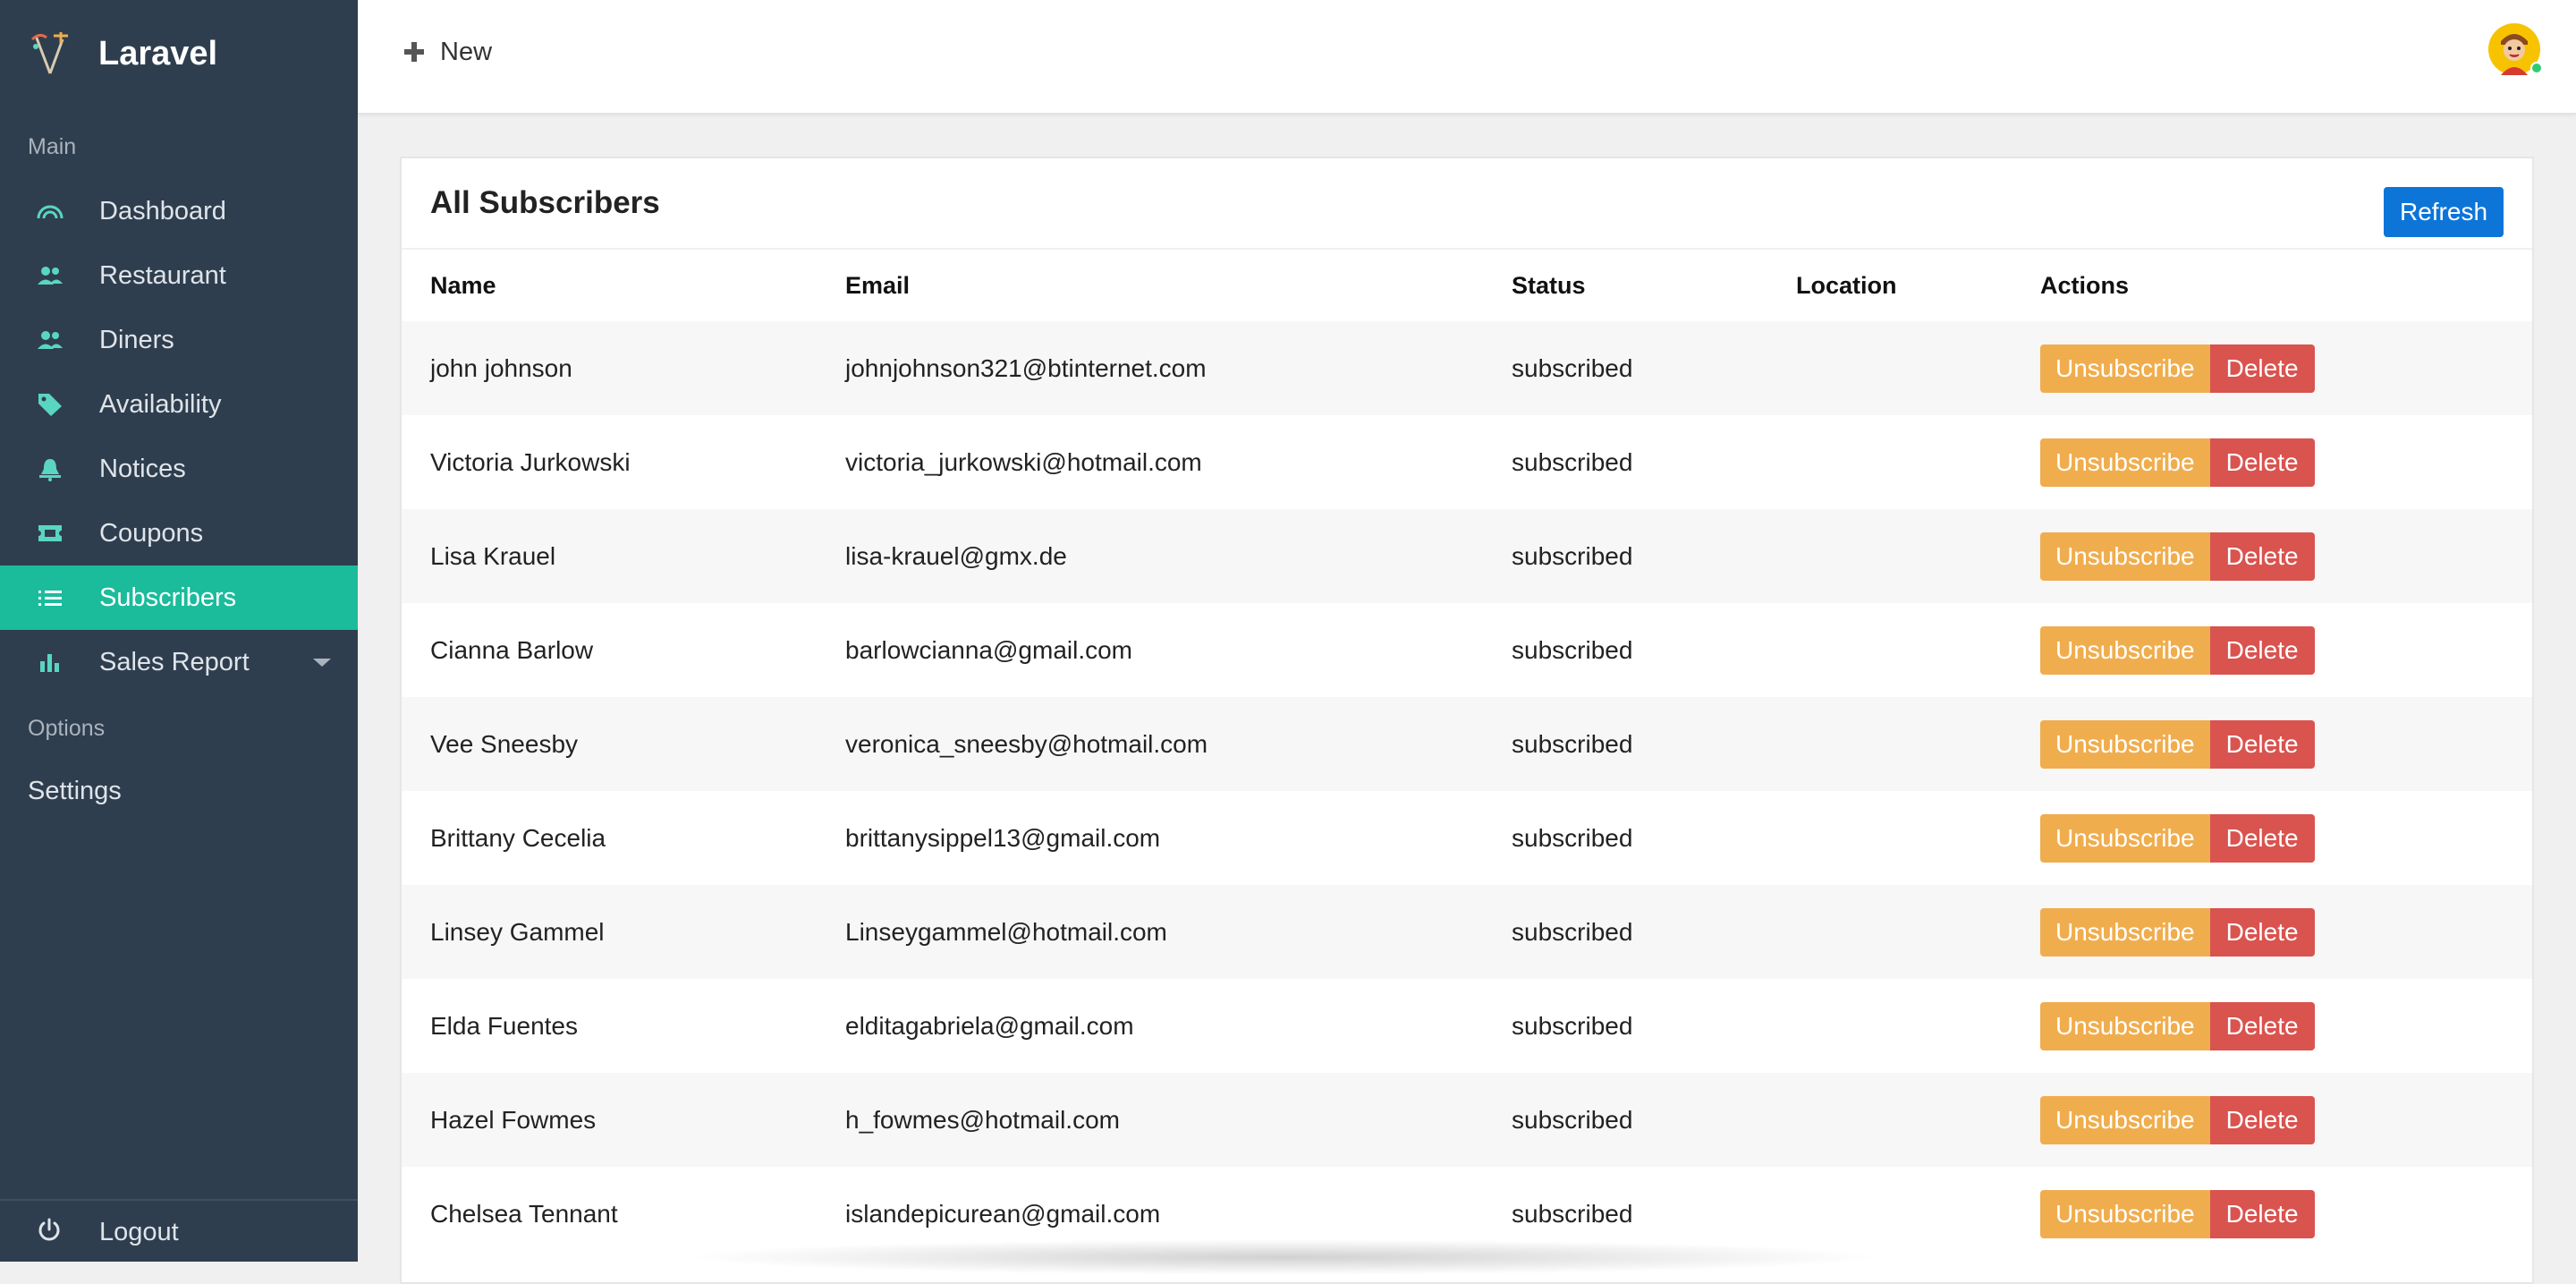  I want to click on sidebar-item-label: Subscribers, so click(168, 597).